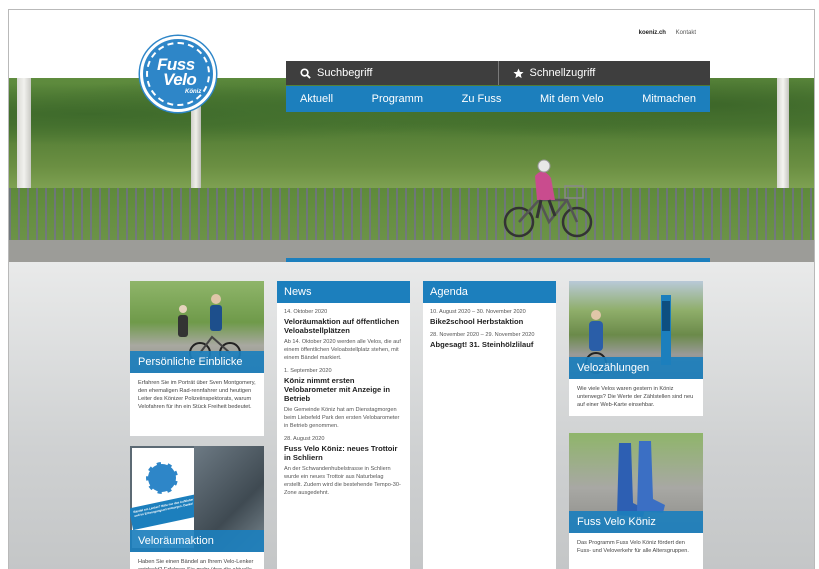  I want to click on quick-access: Schnellzugriff, so click(604, 73).